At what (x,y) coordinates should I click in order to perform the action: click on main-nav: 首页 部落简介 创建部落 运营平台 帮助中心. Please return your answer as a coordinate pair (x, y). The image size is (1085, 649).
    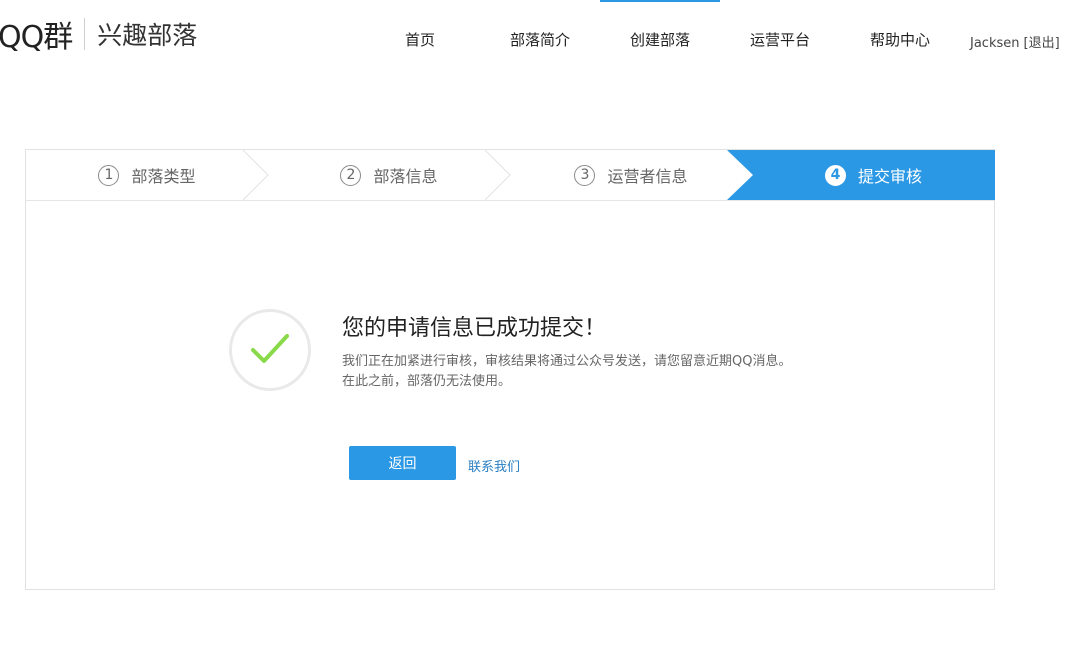
    Looking at the image, I should click on (660, 40).